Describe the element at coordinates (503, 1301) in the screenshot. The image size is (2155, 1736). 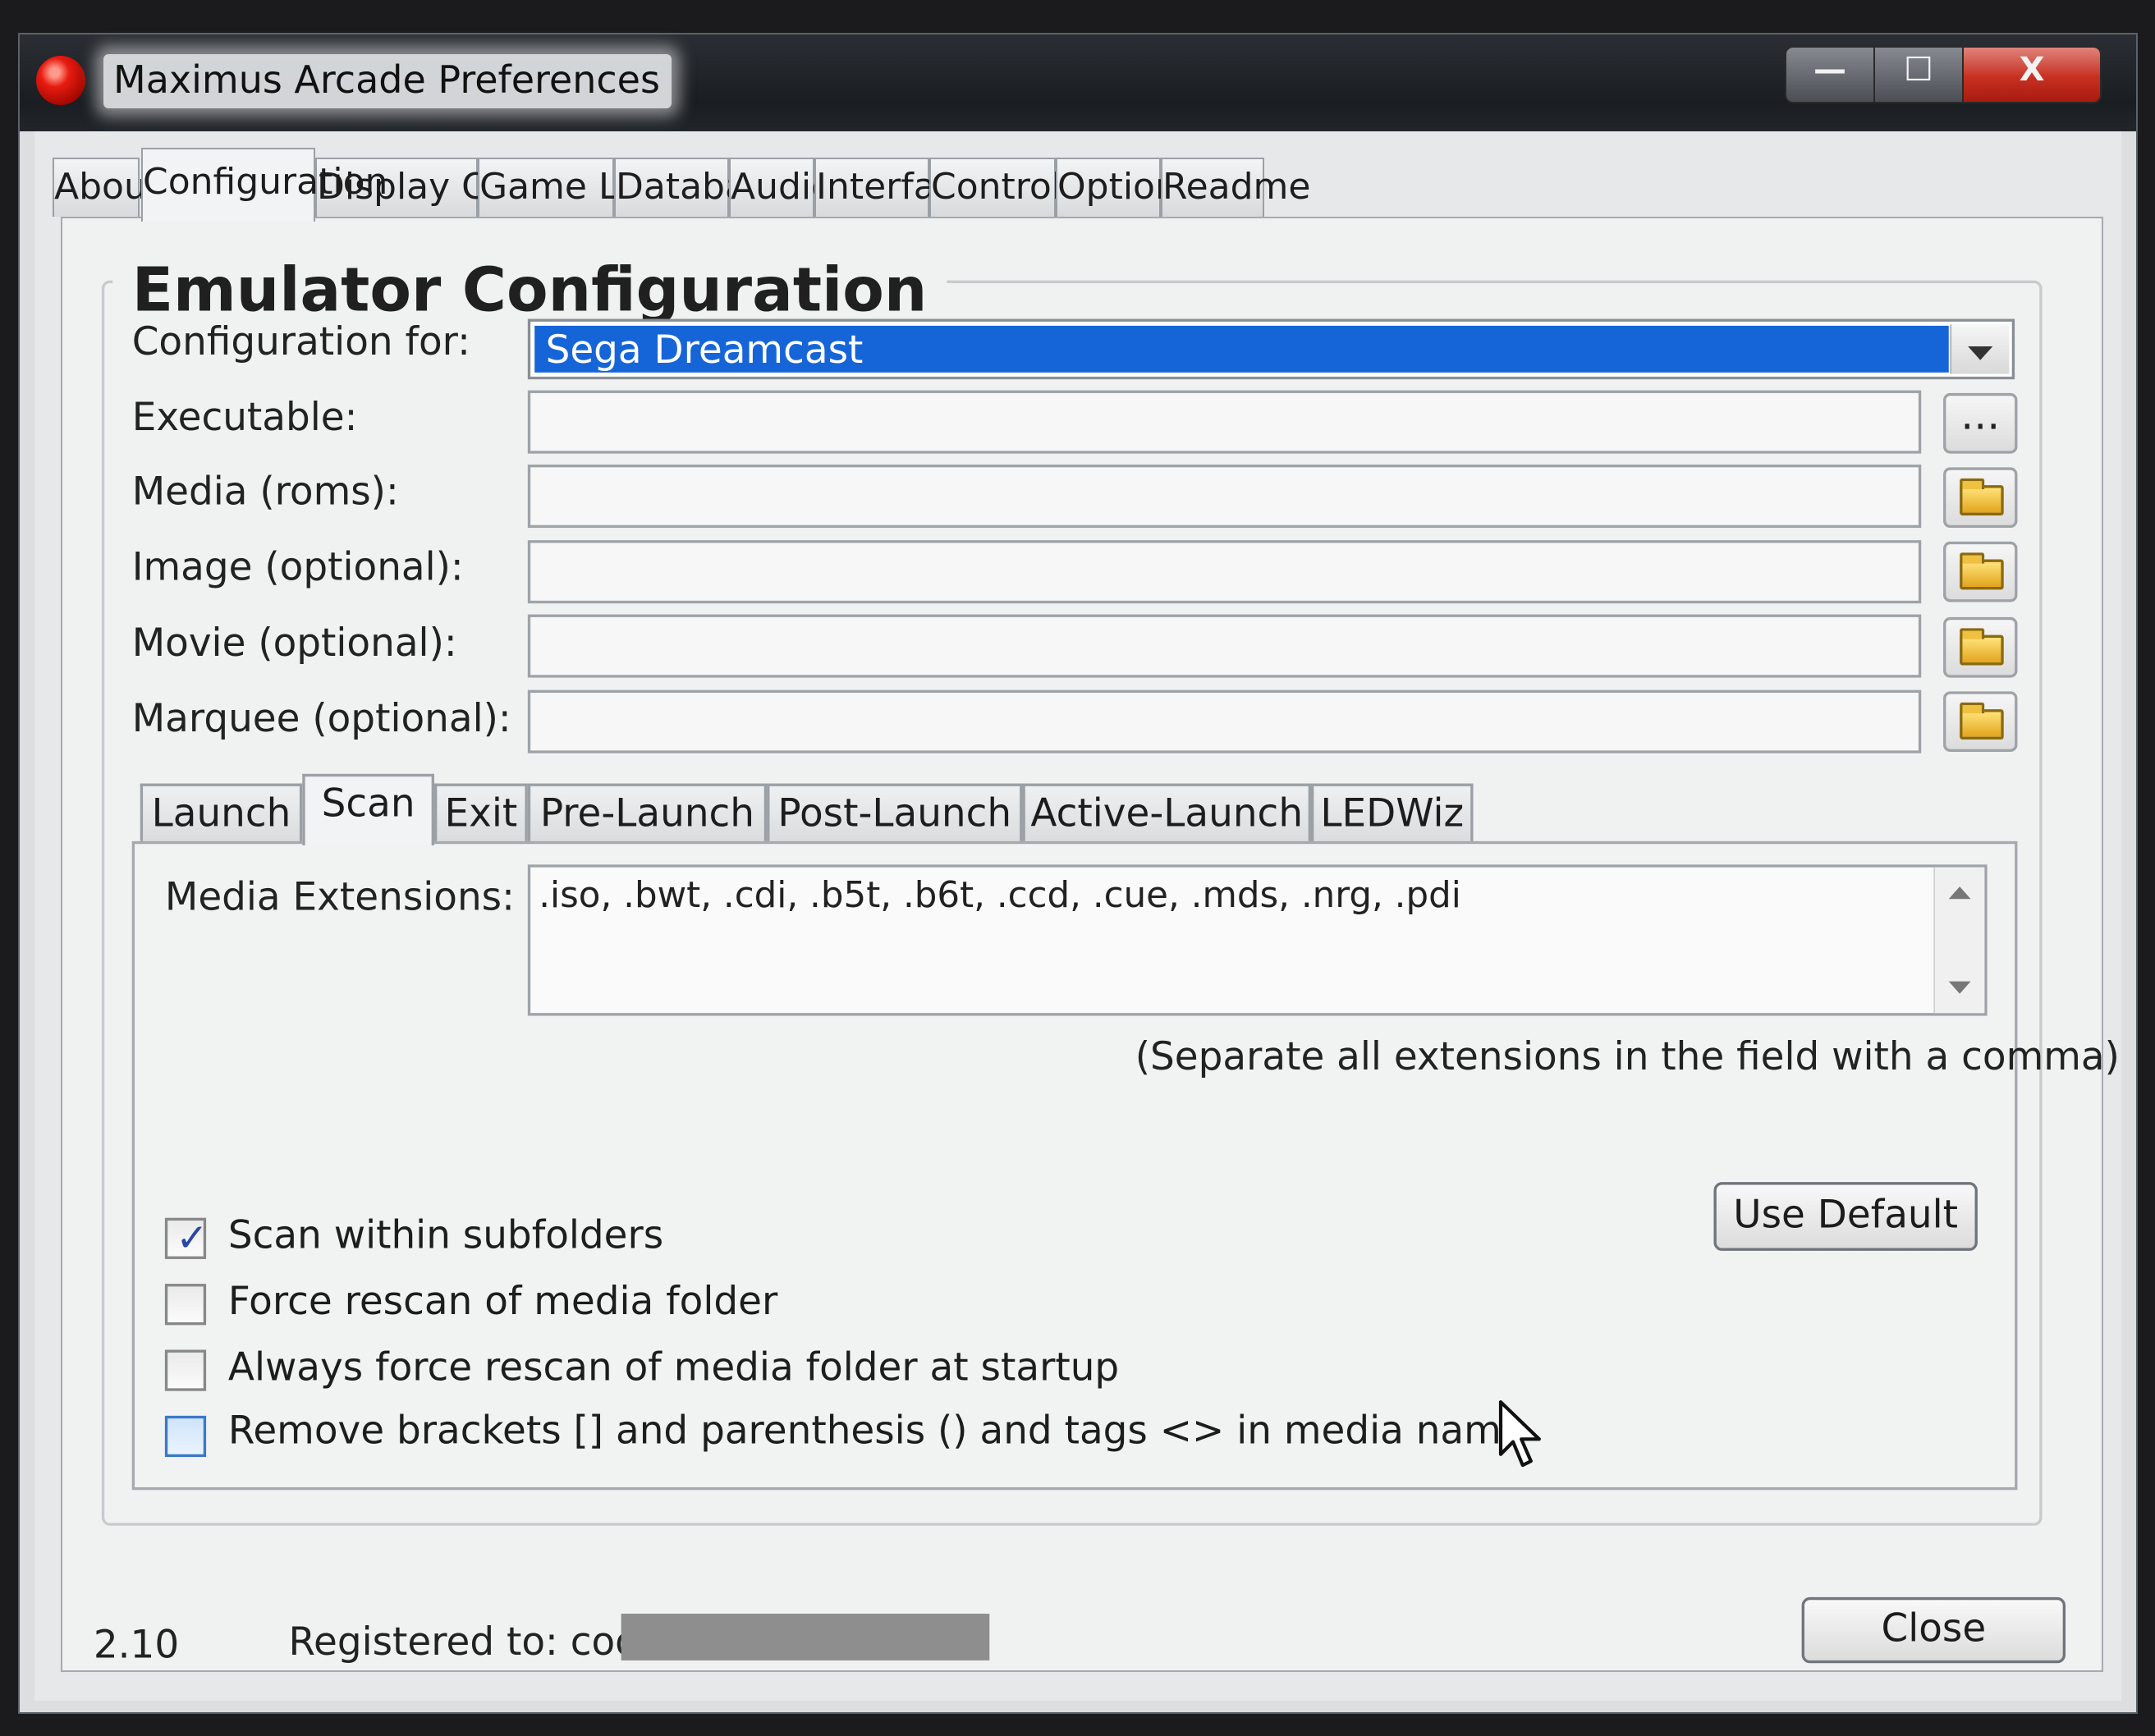
I see `force-rescan-label: Force rescan of media folder` at that location.